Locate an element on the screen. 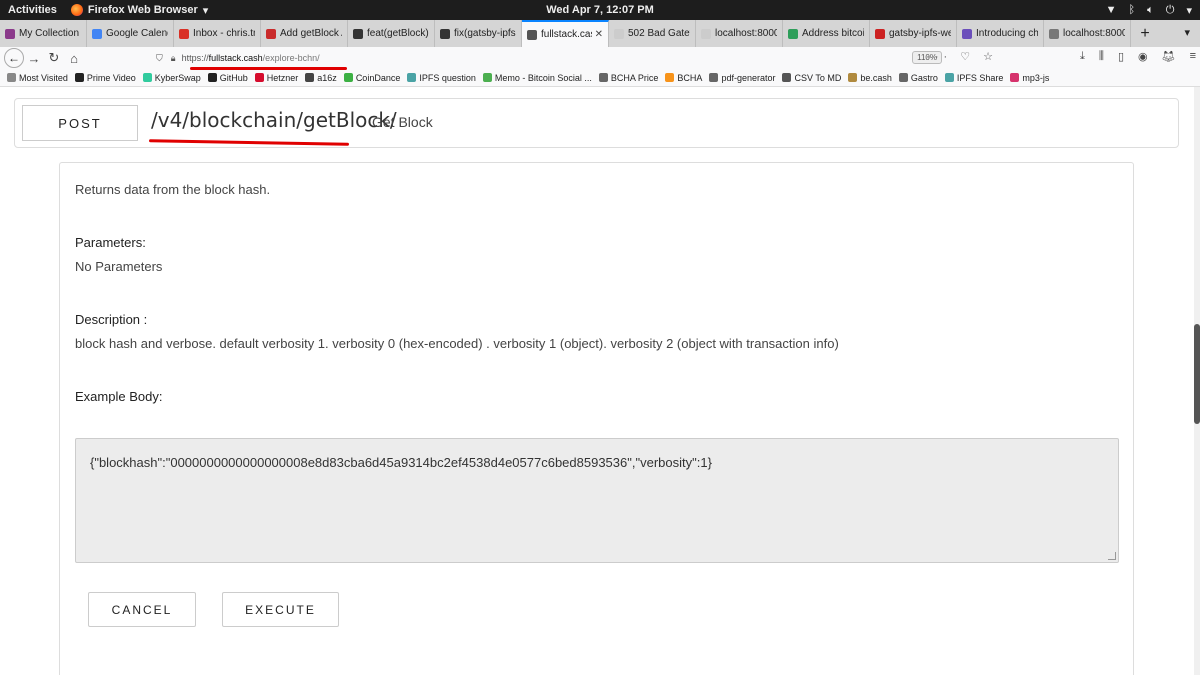  scrollbar-thumb is located at coordinates (1197, 374).